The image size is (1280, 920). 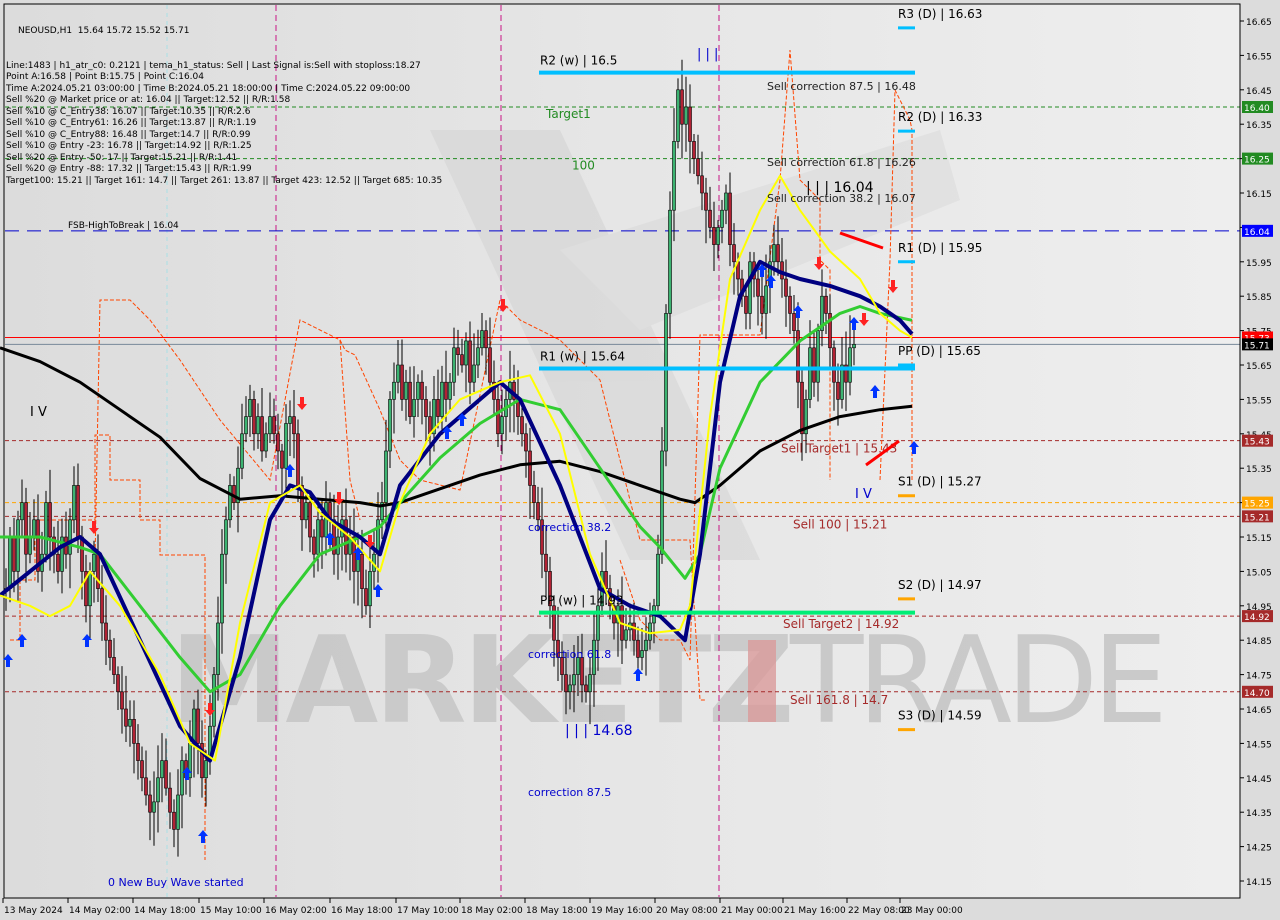 What do you see at coordinates (1257, 109) in the screenshot?
I see `price-tag-label: 16.40` at bounding box center [1257, 109].